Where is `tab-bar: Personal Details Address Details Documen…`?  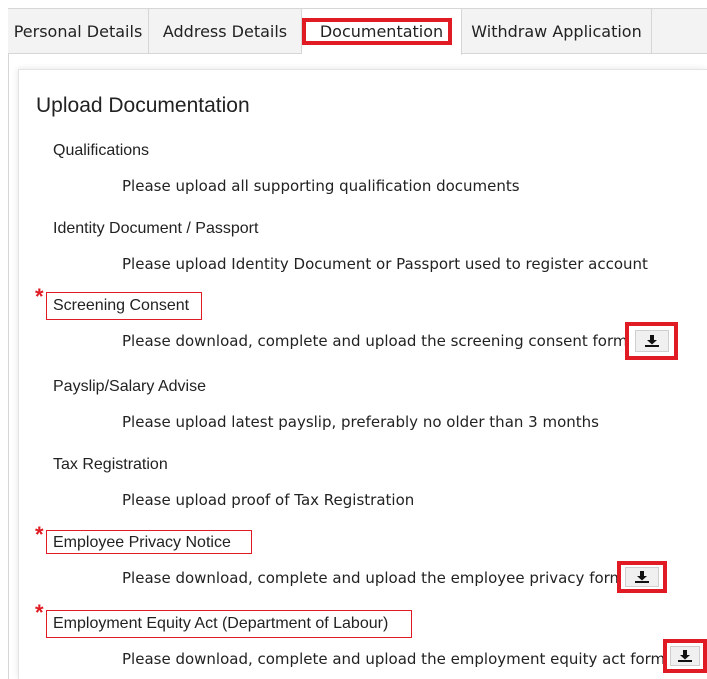
tab-bar: Personal Details Address Details Documen… is located at coordinates (357, 31).